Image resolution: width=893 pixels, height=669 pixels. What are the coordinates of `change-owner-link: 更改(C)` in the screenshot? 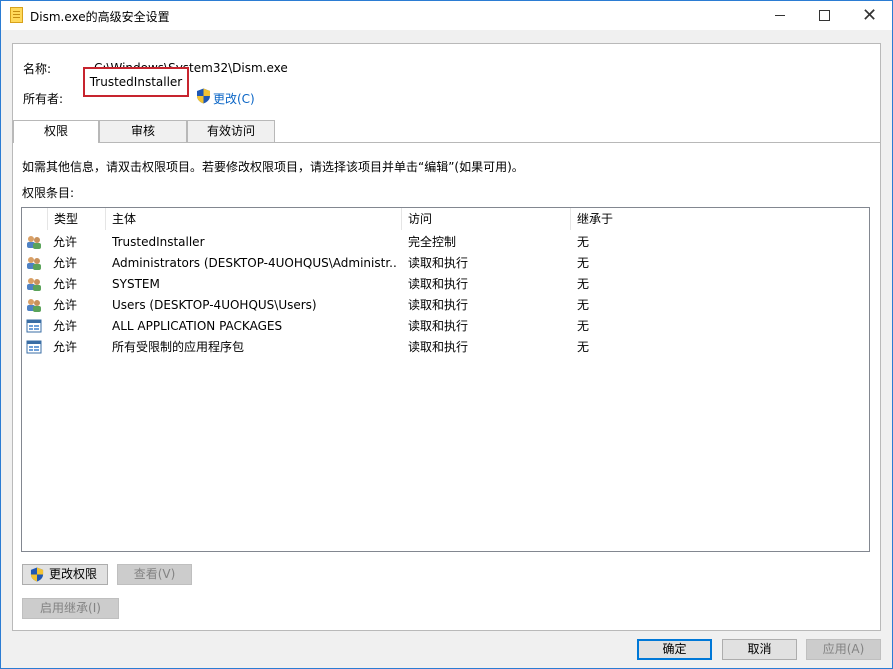 It's located at (234, 98).